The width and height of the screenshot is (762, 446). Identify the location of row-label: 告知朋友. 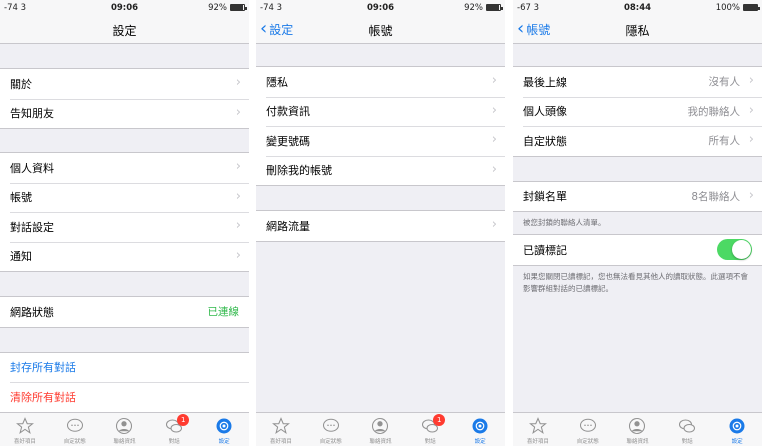
(32, 114).